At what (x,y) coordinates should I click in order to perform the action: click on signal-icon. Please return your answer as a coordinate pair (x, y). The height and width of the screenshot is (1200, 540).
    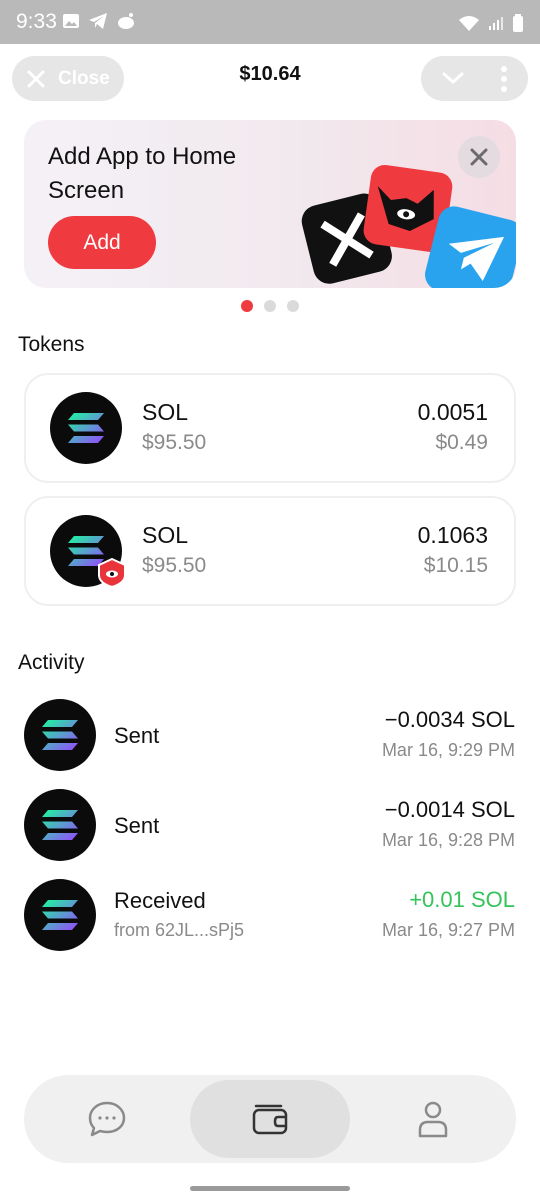
    Looking at the image, I should click on (496, 23).